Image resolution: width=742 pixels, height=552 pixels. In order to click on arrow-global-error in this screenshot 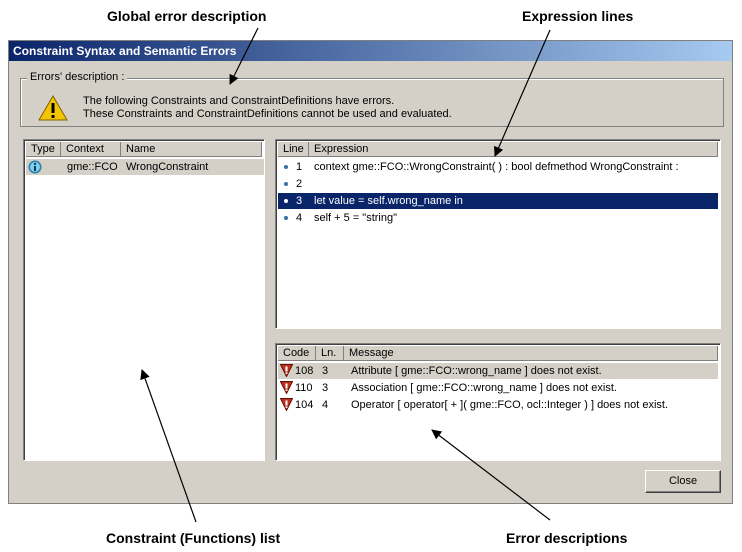, I will do `click(244, 56)`.